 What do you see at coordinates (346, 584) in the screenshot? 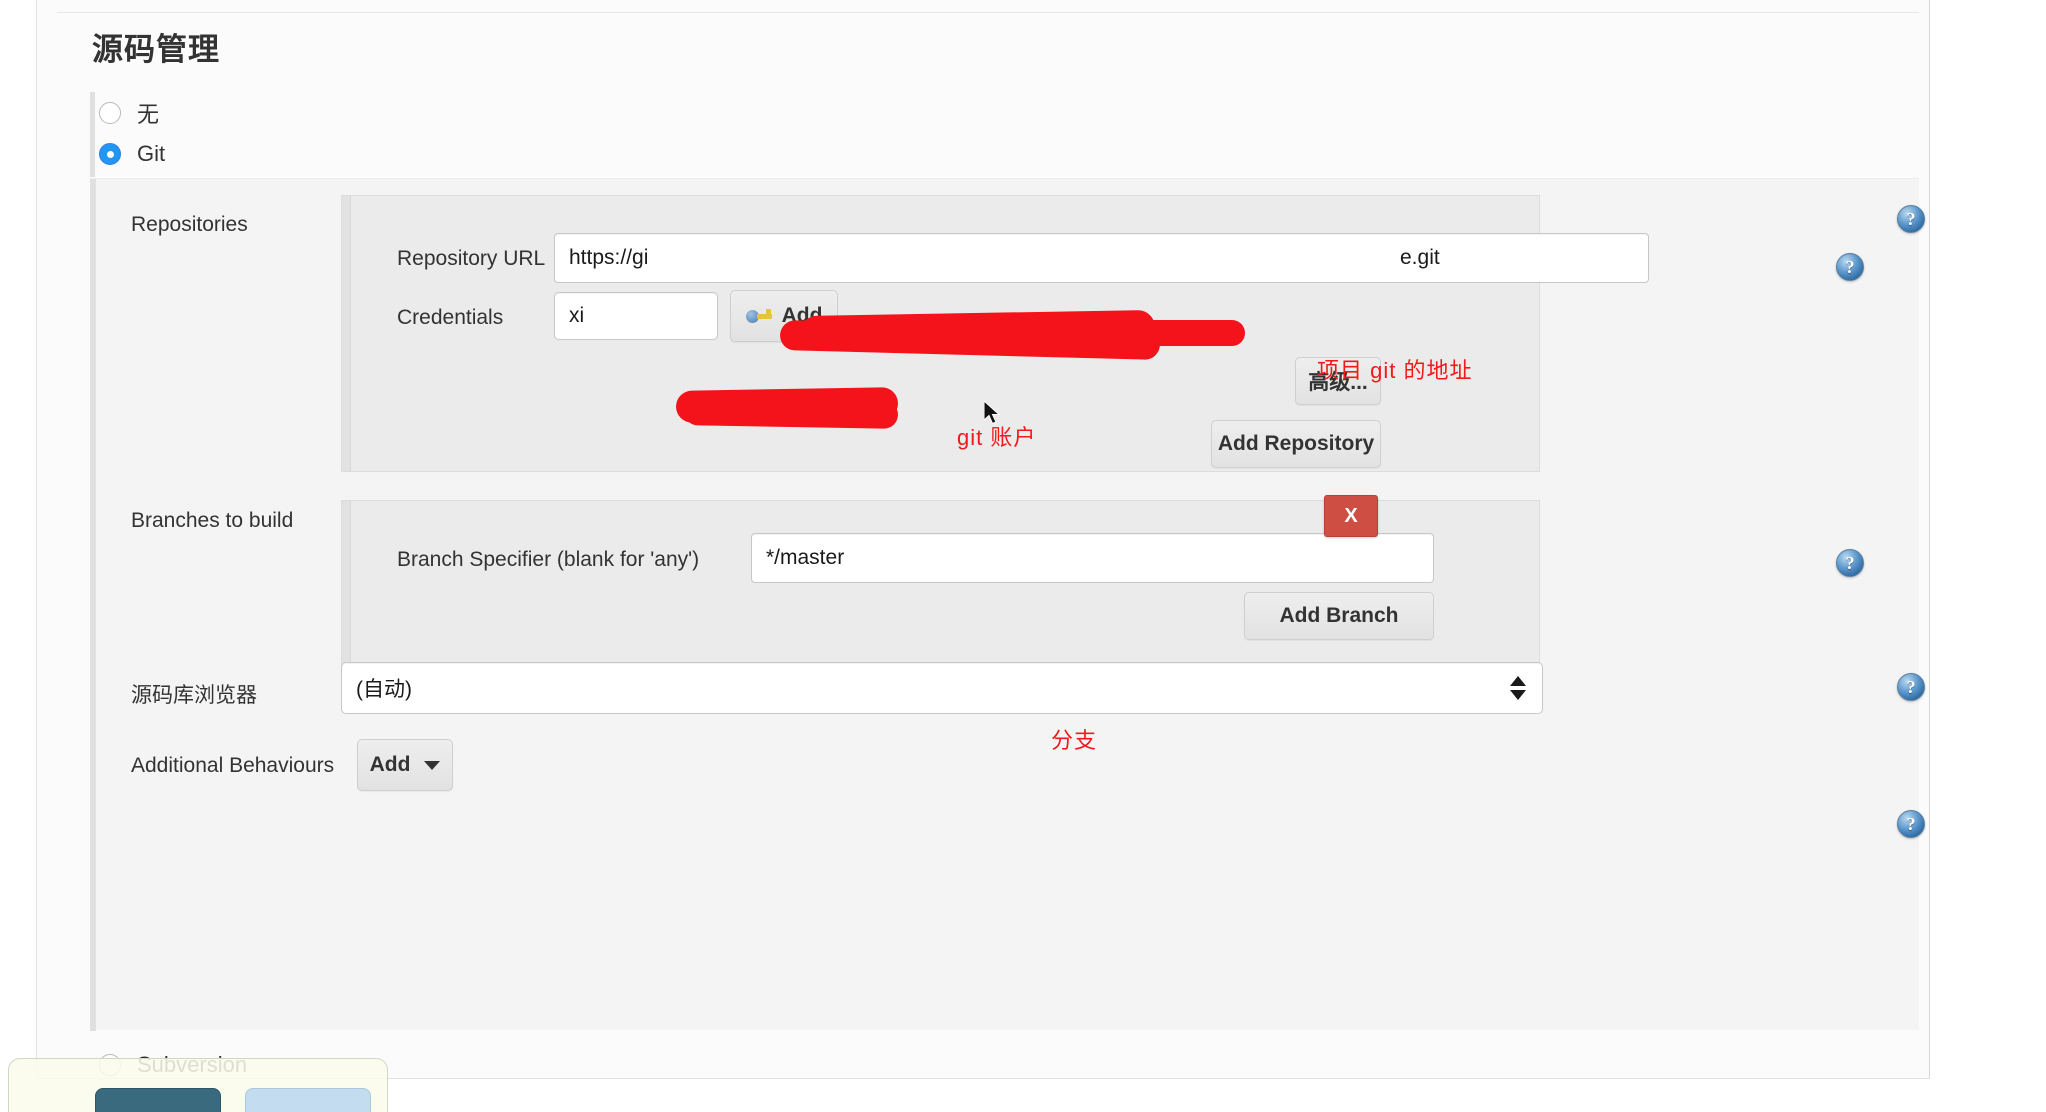
I see `branches-box-gutter` at bounding box center [346, 584].